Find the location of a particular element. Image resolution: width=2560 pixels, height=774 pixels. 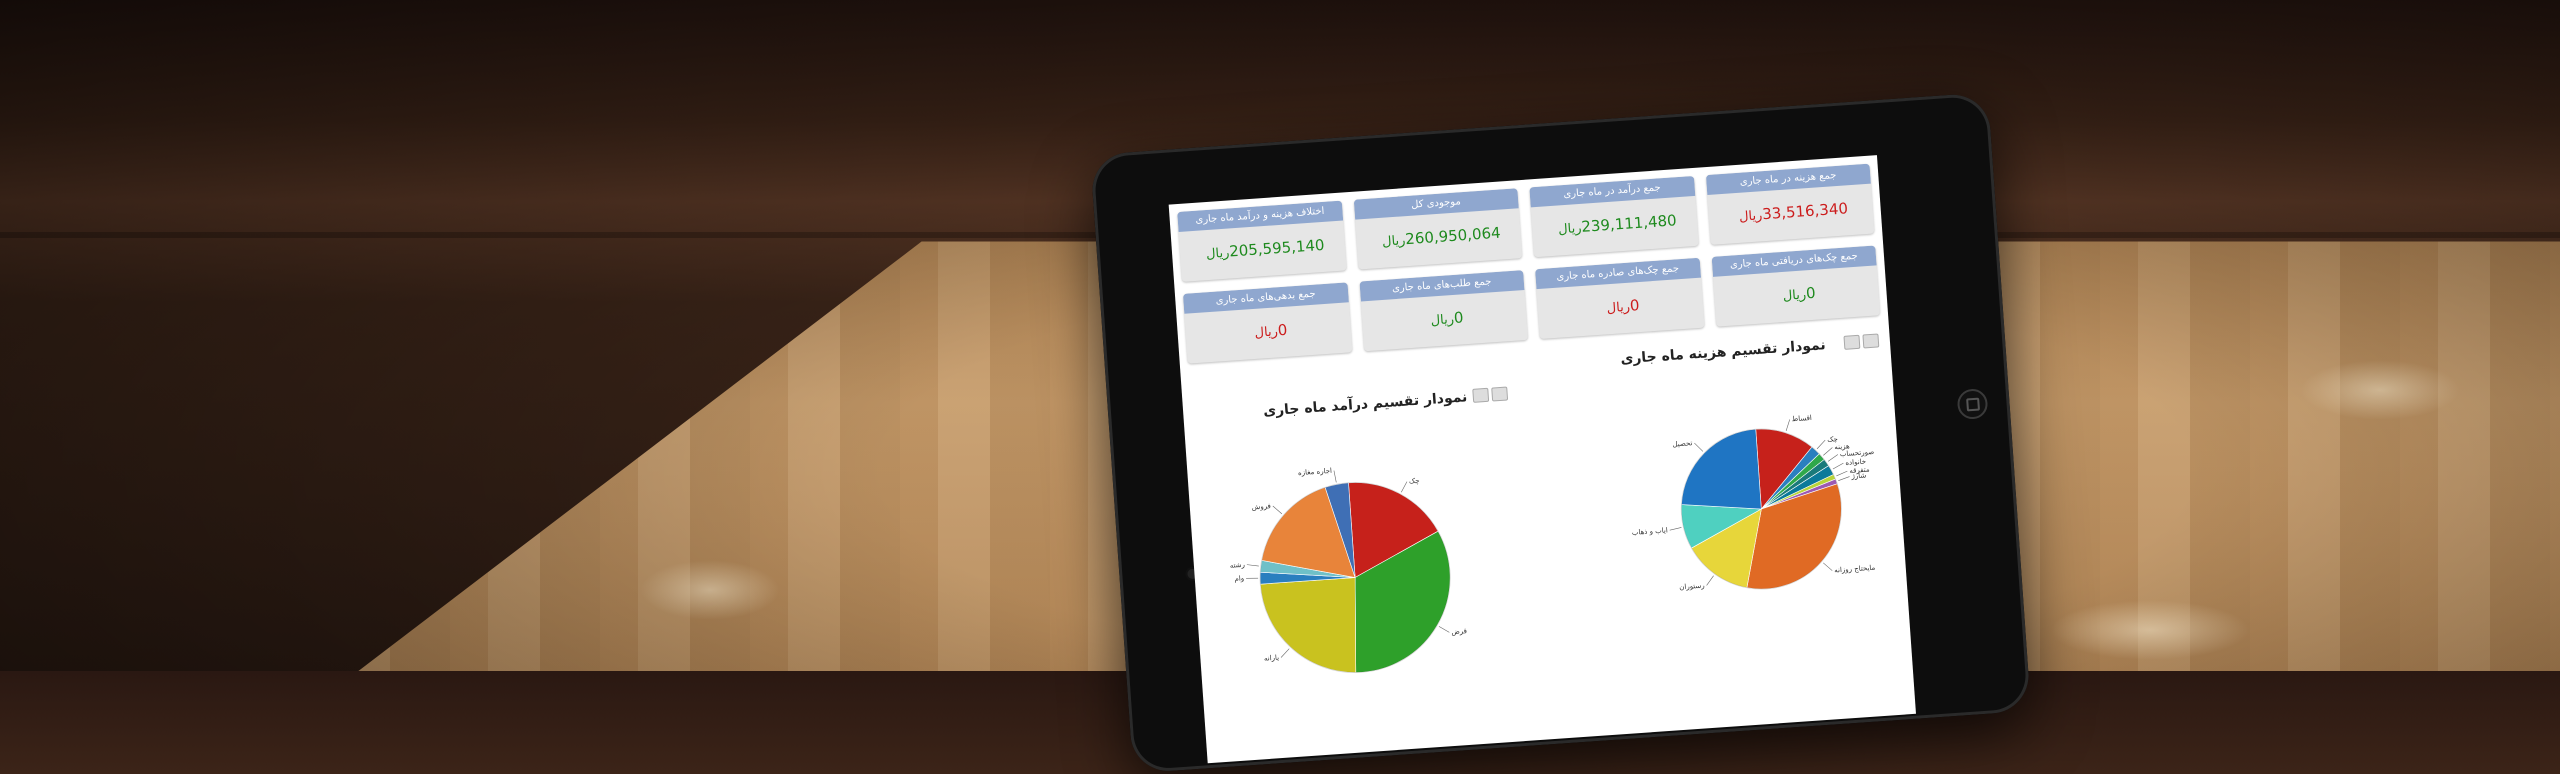

income-chart-title: نمودار تقسیم درآمد ماه جاری is located at coordinates (1365, 404).